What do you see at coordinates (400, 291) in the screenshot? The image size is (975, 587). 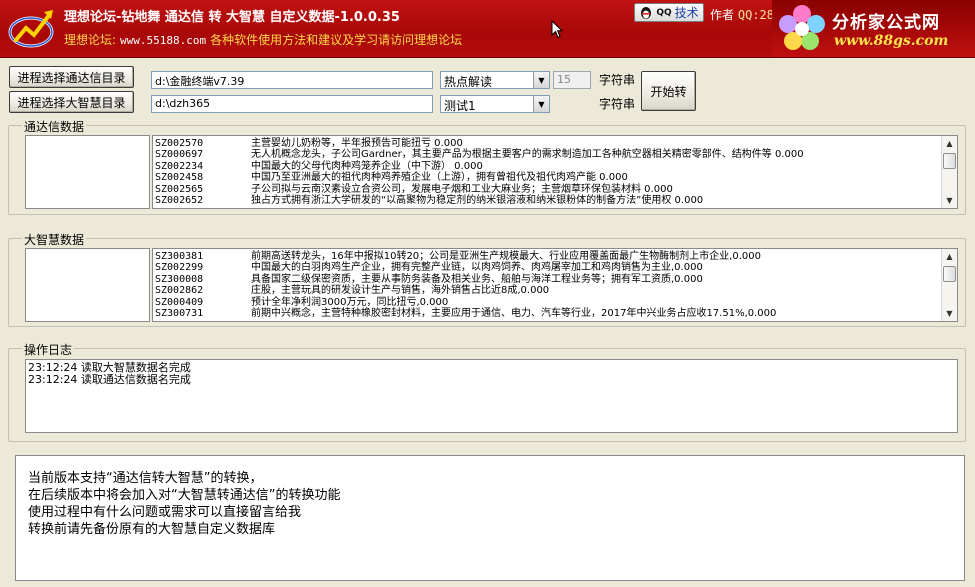 I see `stock-note: 庄股，主营玩具的研发设计生产与销售，海外销售占比近8成,0.000` at bounding box center [400, 291].